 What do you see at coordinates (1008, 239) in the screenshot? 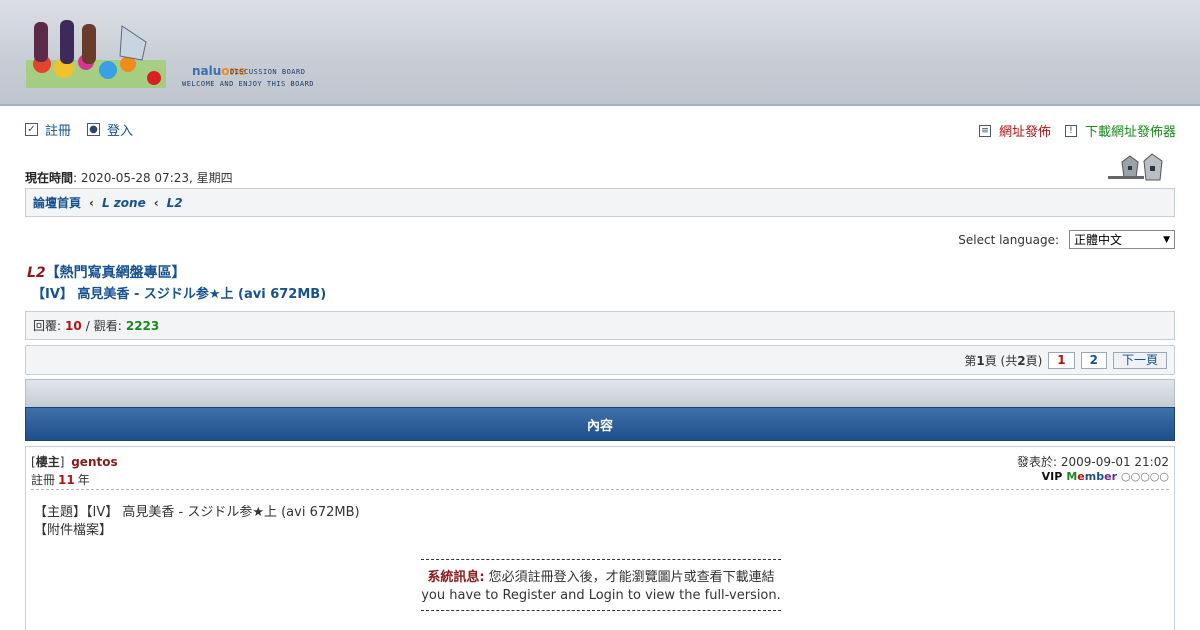
I see `language-label: Select language:` at bounding box center [1008, 239].